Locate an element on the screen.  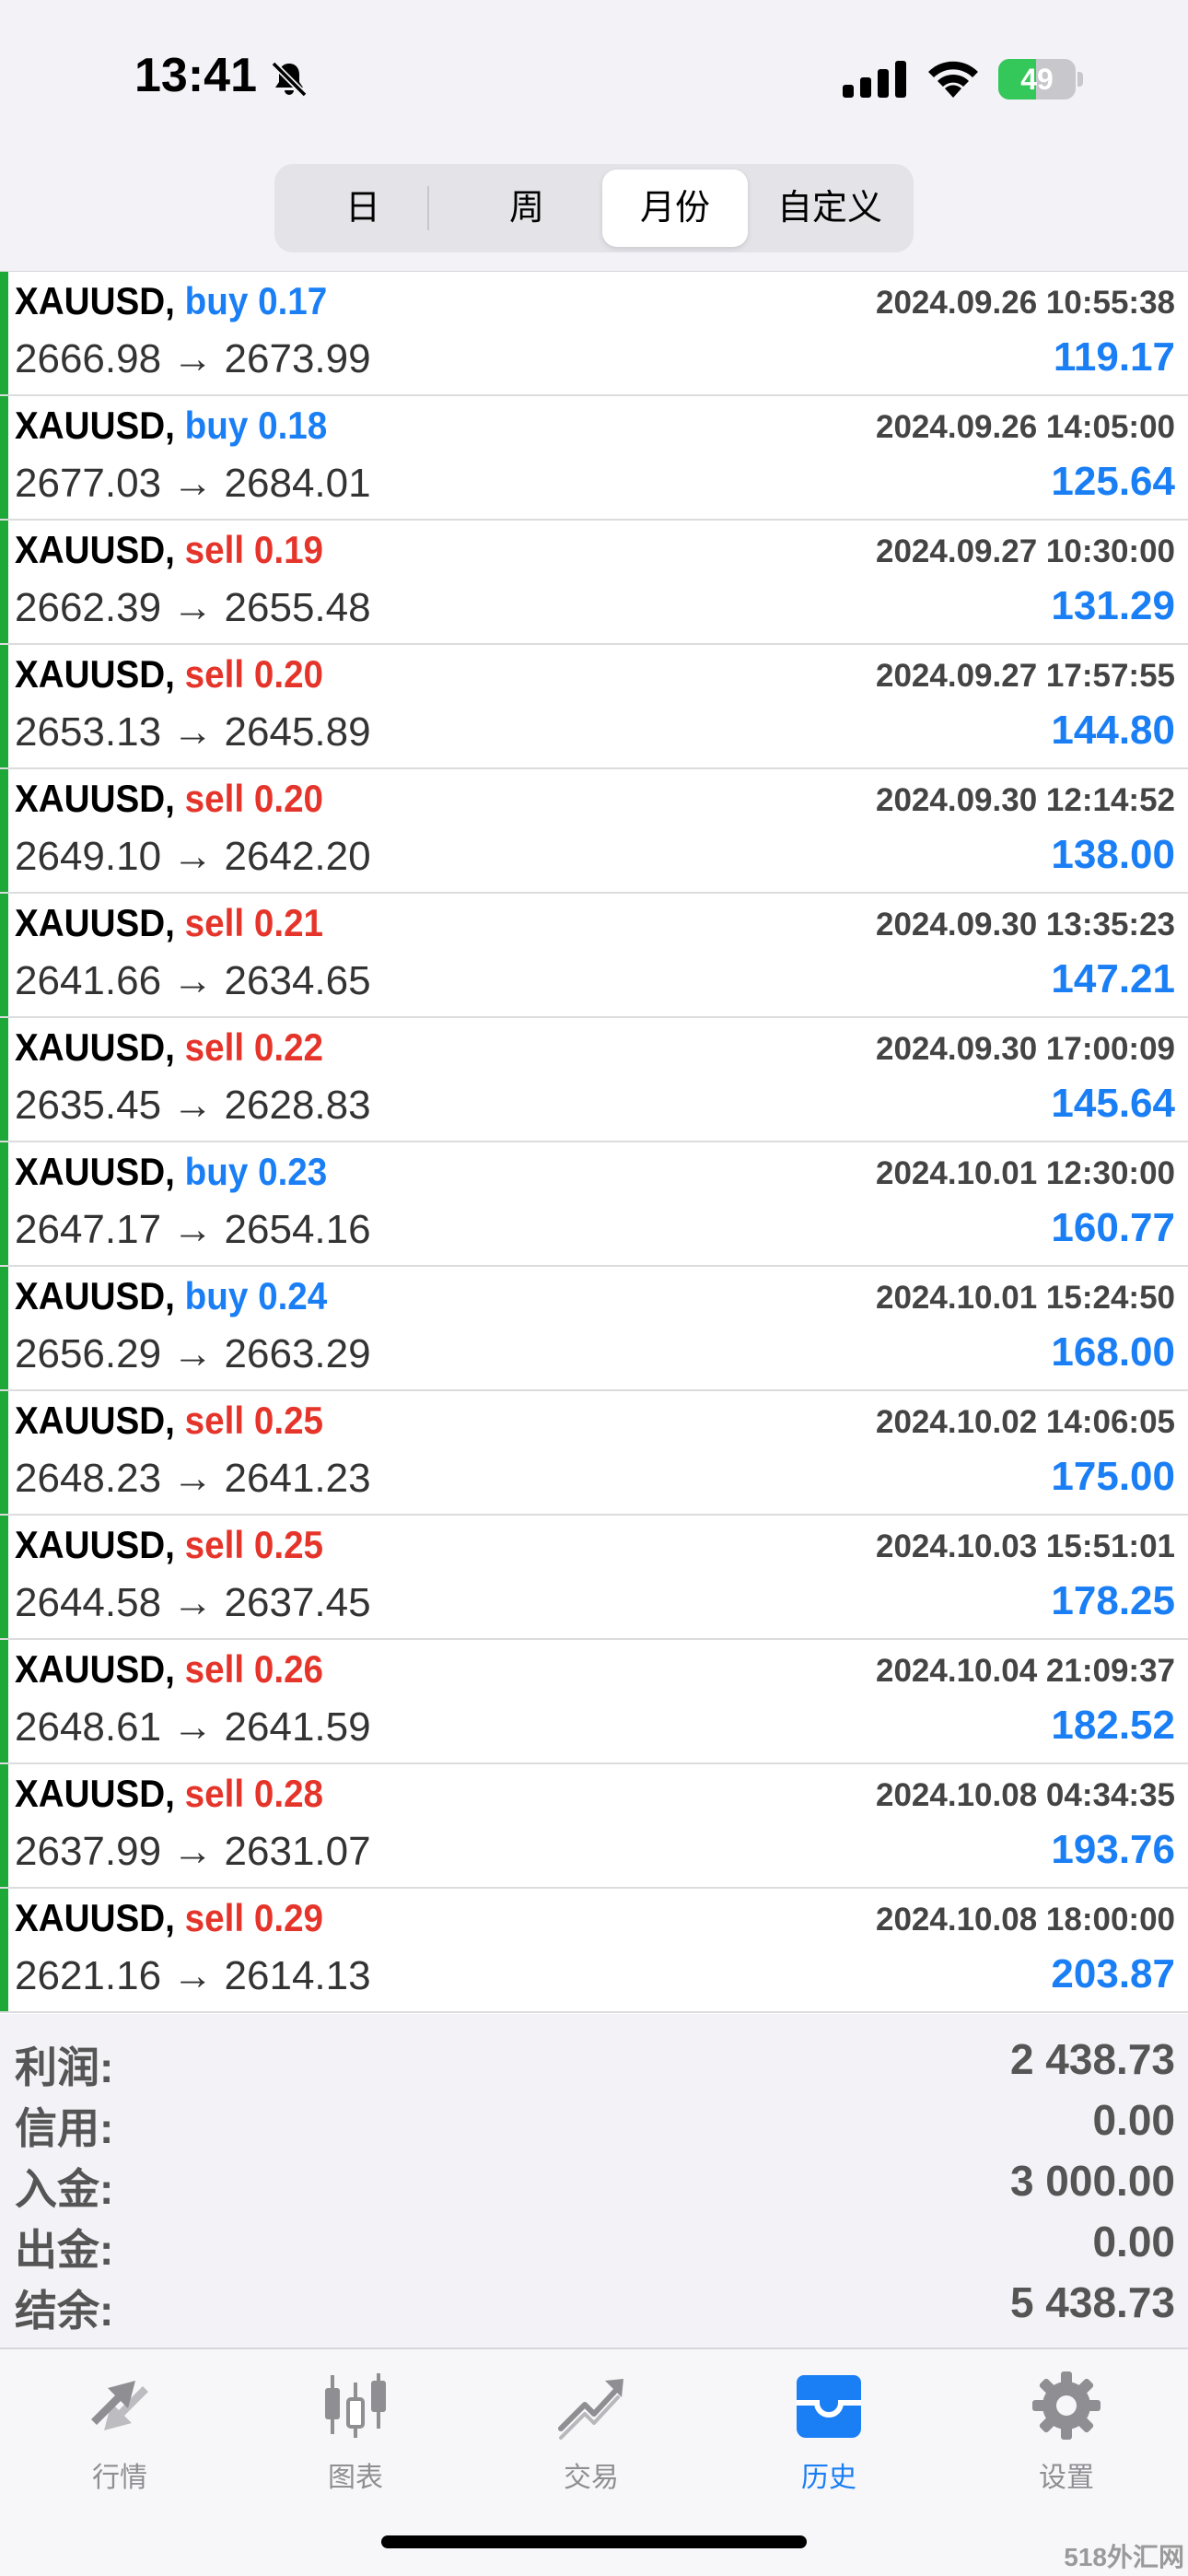
open-price: 2644.58 is located at coordinates (88, 1602).